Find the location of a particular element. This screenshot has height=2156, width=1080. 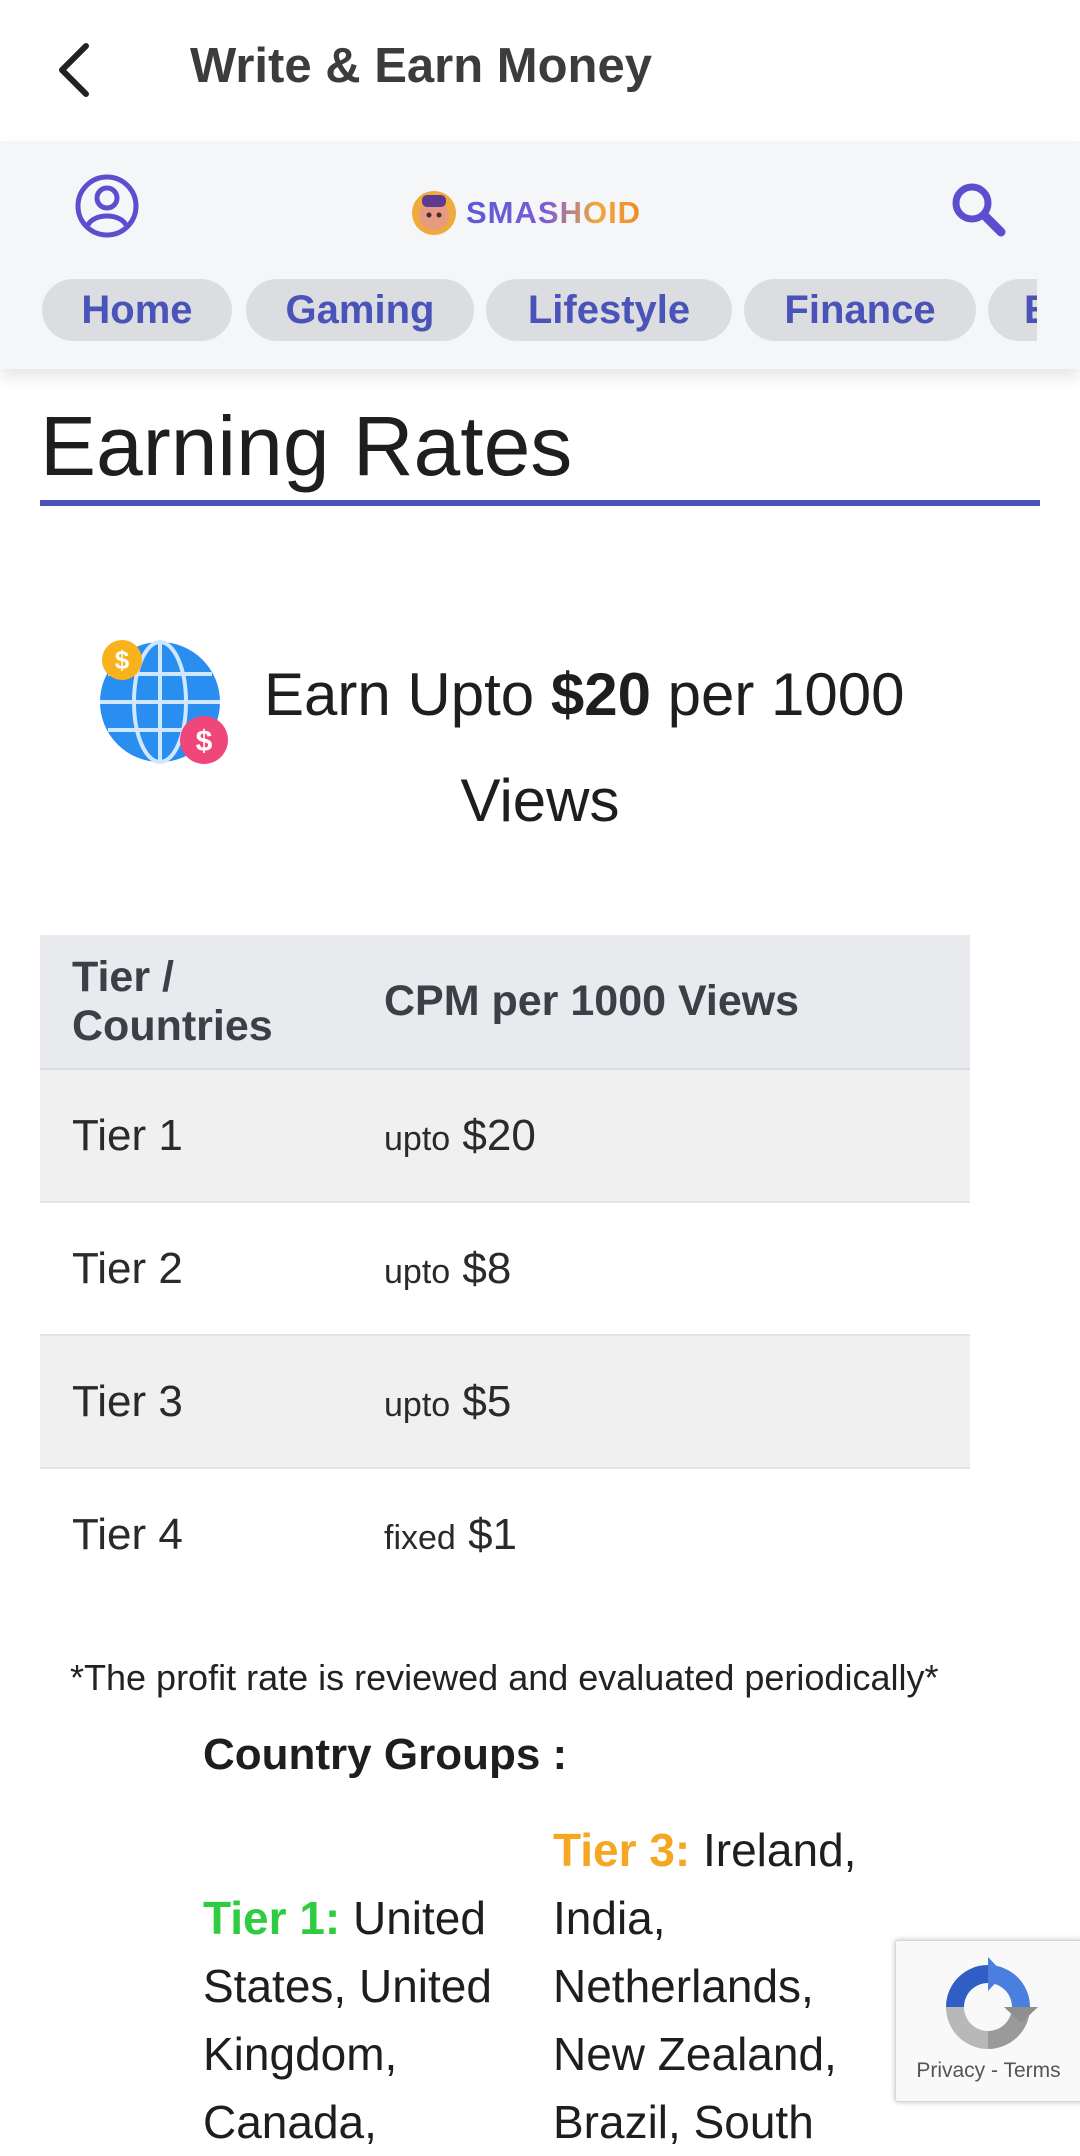

table-header-row: Tier / Countries CPM per 1000 Views is located at coordinates (505, 1002).